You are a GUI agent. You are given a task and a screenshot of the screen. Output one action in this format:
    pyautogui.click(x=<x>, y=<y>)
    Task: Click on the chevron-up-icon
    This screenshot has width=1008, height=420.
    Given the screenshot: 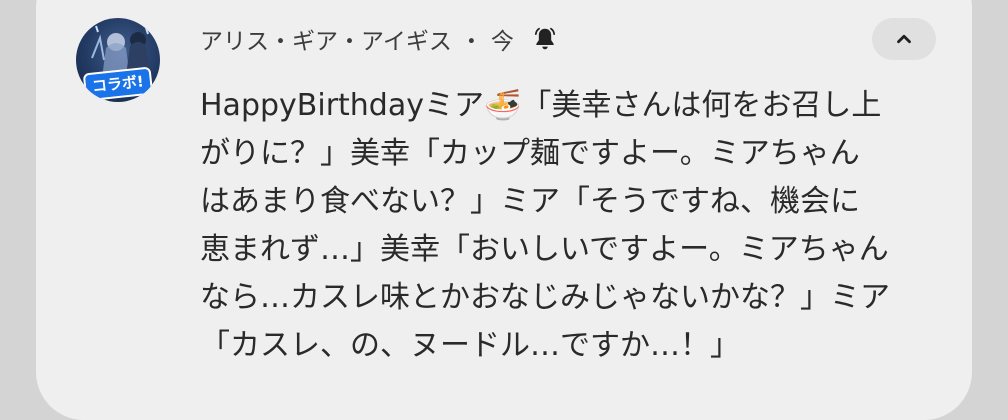 What is the action you would take?
    pyautogui.click(x=904, y=39)
    